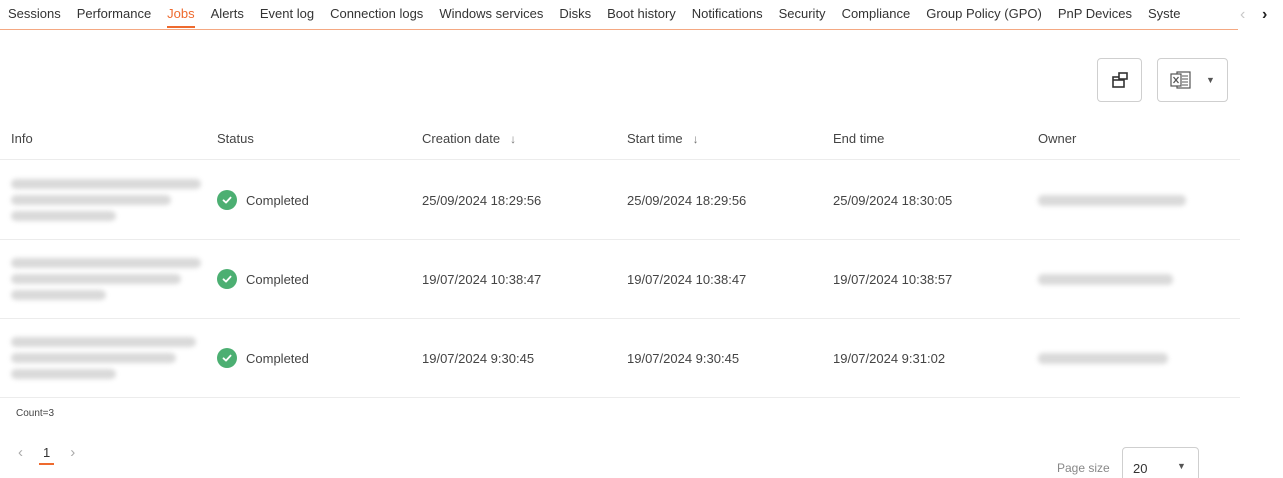 This screenshot has width=1283, height=478. I want to click on tab-group-policy-gpo: Group Policy (GPO), so click(984, 17).